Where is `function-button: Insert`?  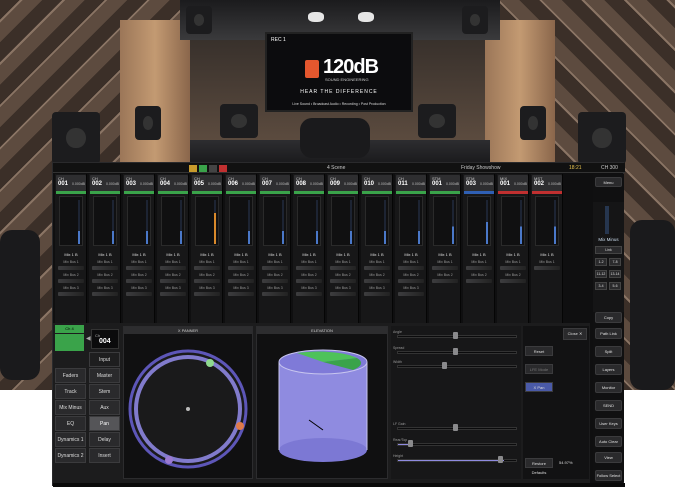
function-button: Insert is located at coordinates (104, 455).